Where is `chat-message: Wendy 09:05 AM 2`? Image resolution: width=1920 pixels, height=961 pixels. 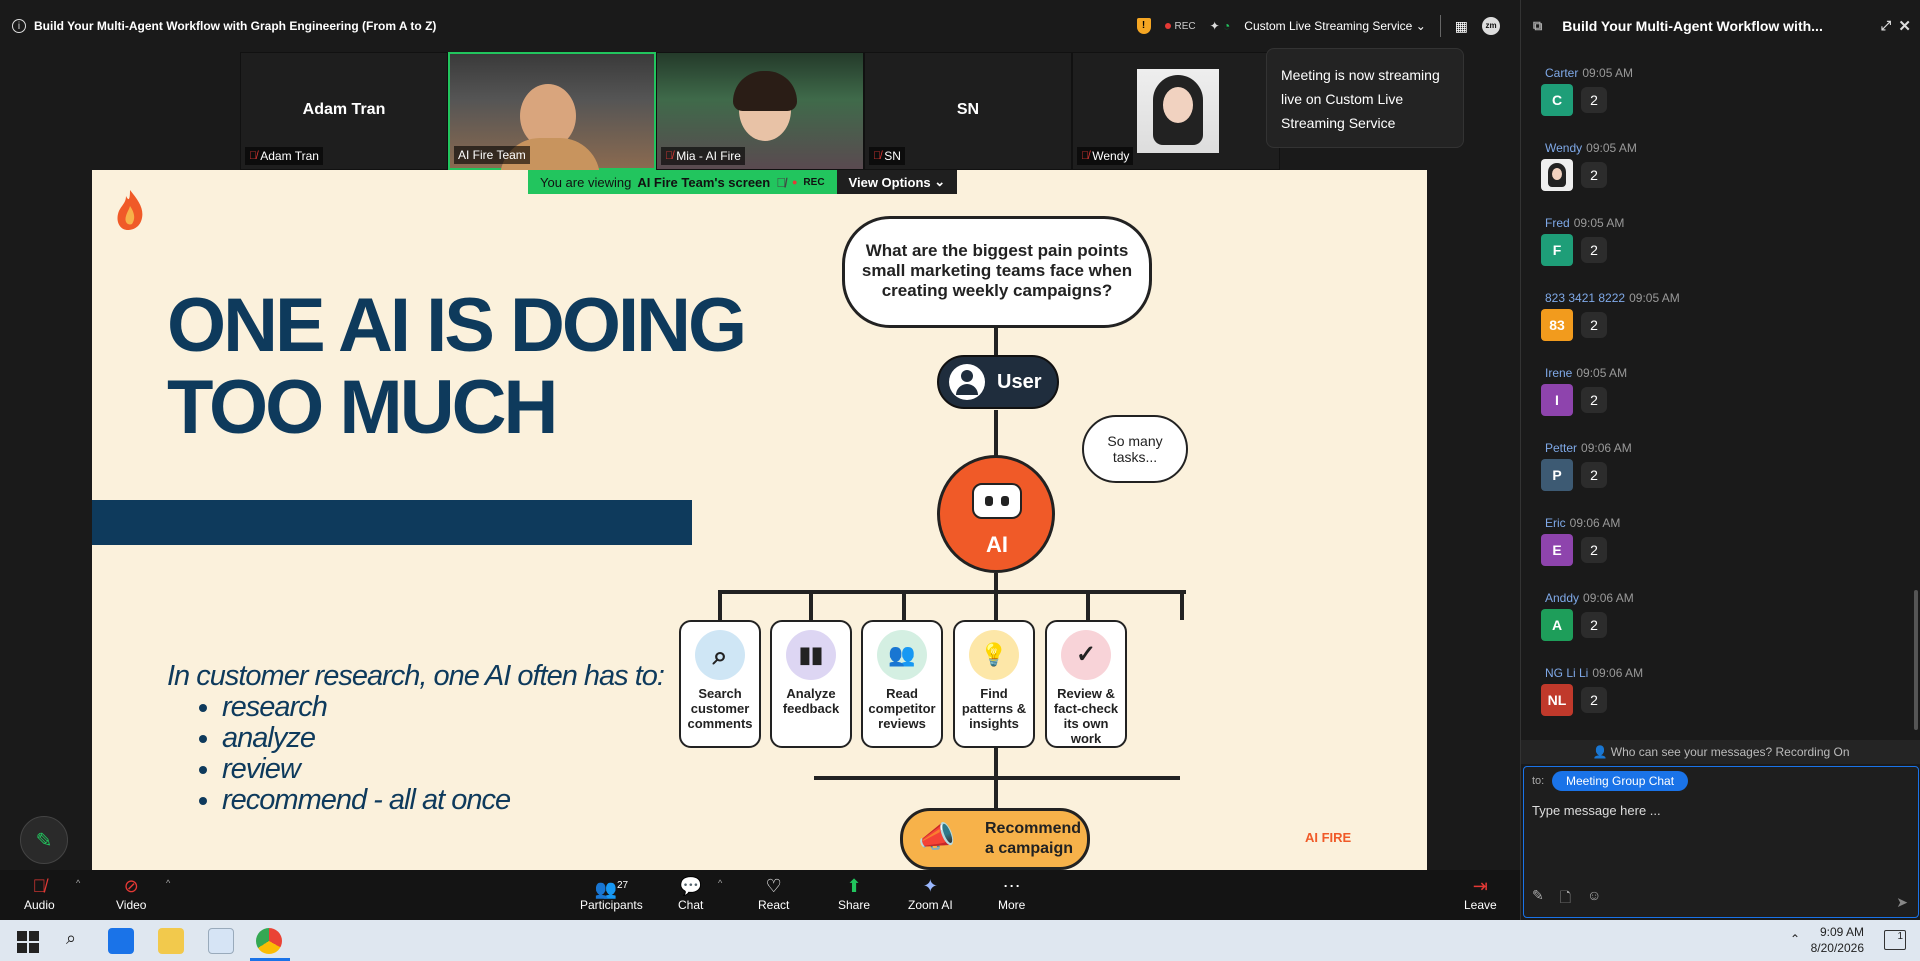
chat-message: Wendy 09:05 AM 2 is located at coordinates (1711, 178).